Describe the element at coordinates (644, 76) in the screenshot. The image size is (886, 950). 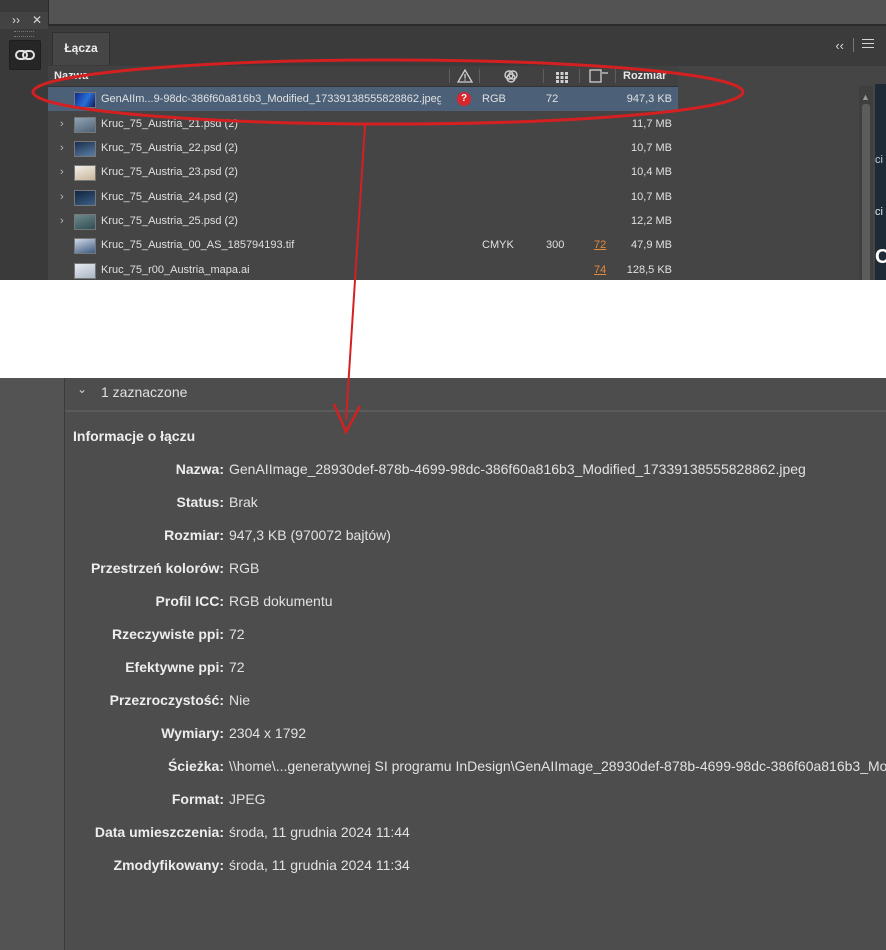
I see `column-size-header: Rozmiar` at that location.